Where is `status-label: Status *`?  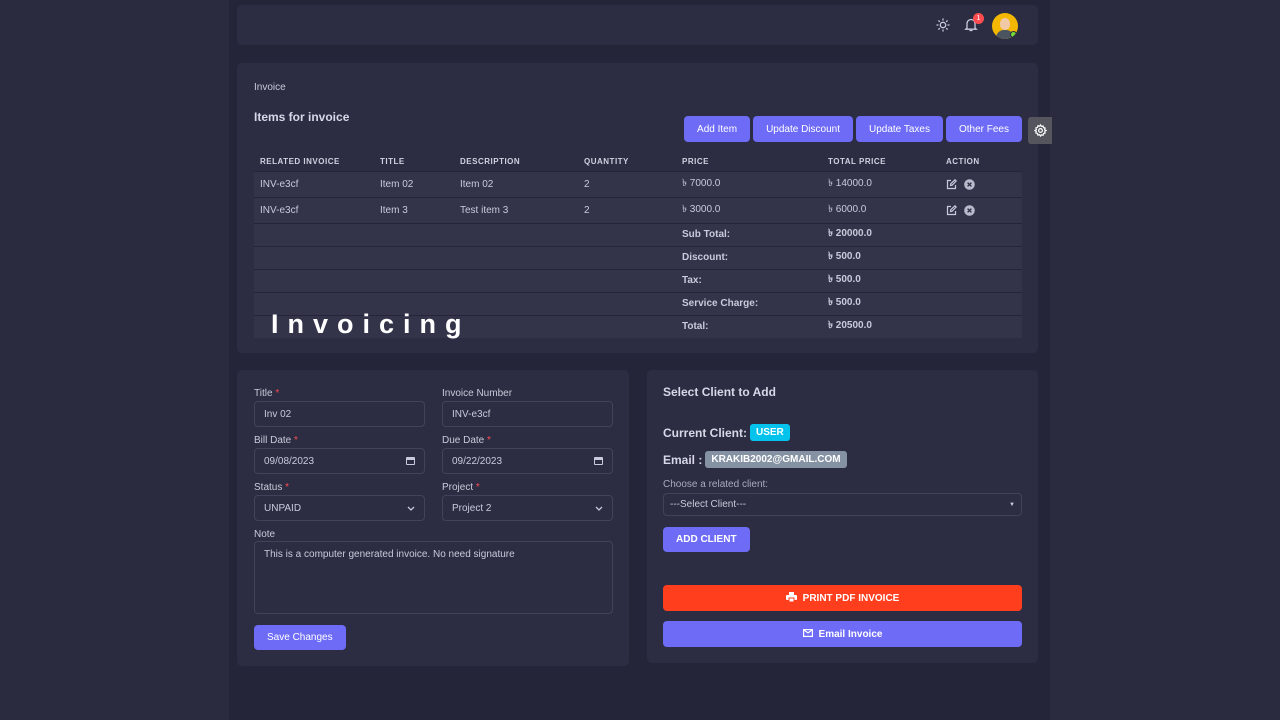 status-label: Status * is located at coordinates (272, 487).